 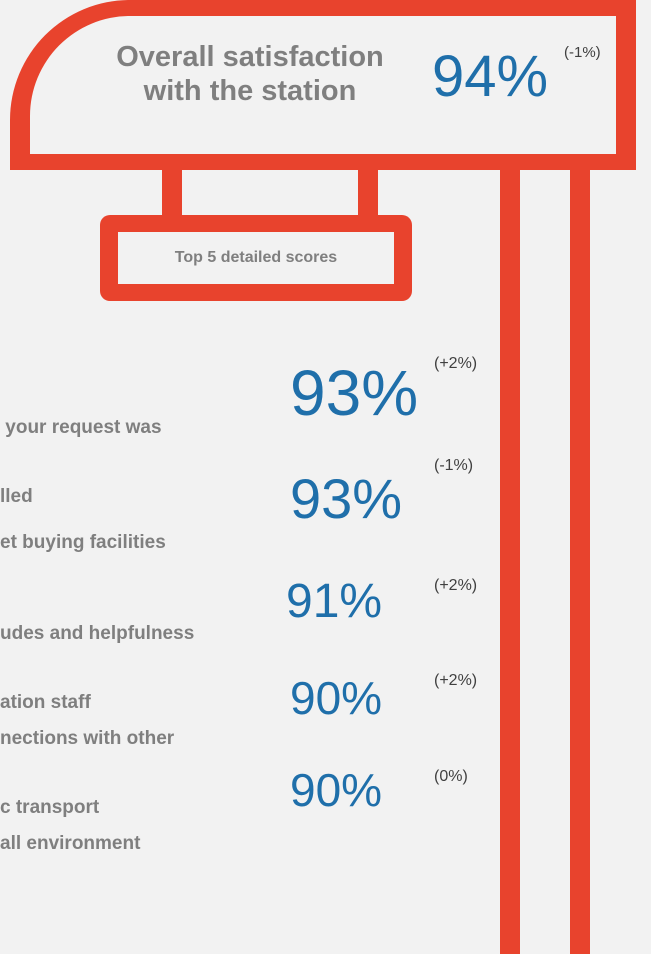 I want to click on top-scores-title: Top 5 detailed scores, so click(x=256, y=257).